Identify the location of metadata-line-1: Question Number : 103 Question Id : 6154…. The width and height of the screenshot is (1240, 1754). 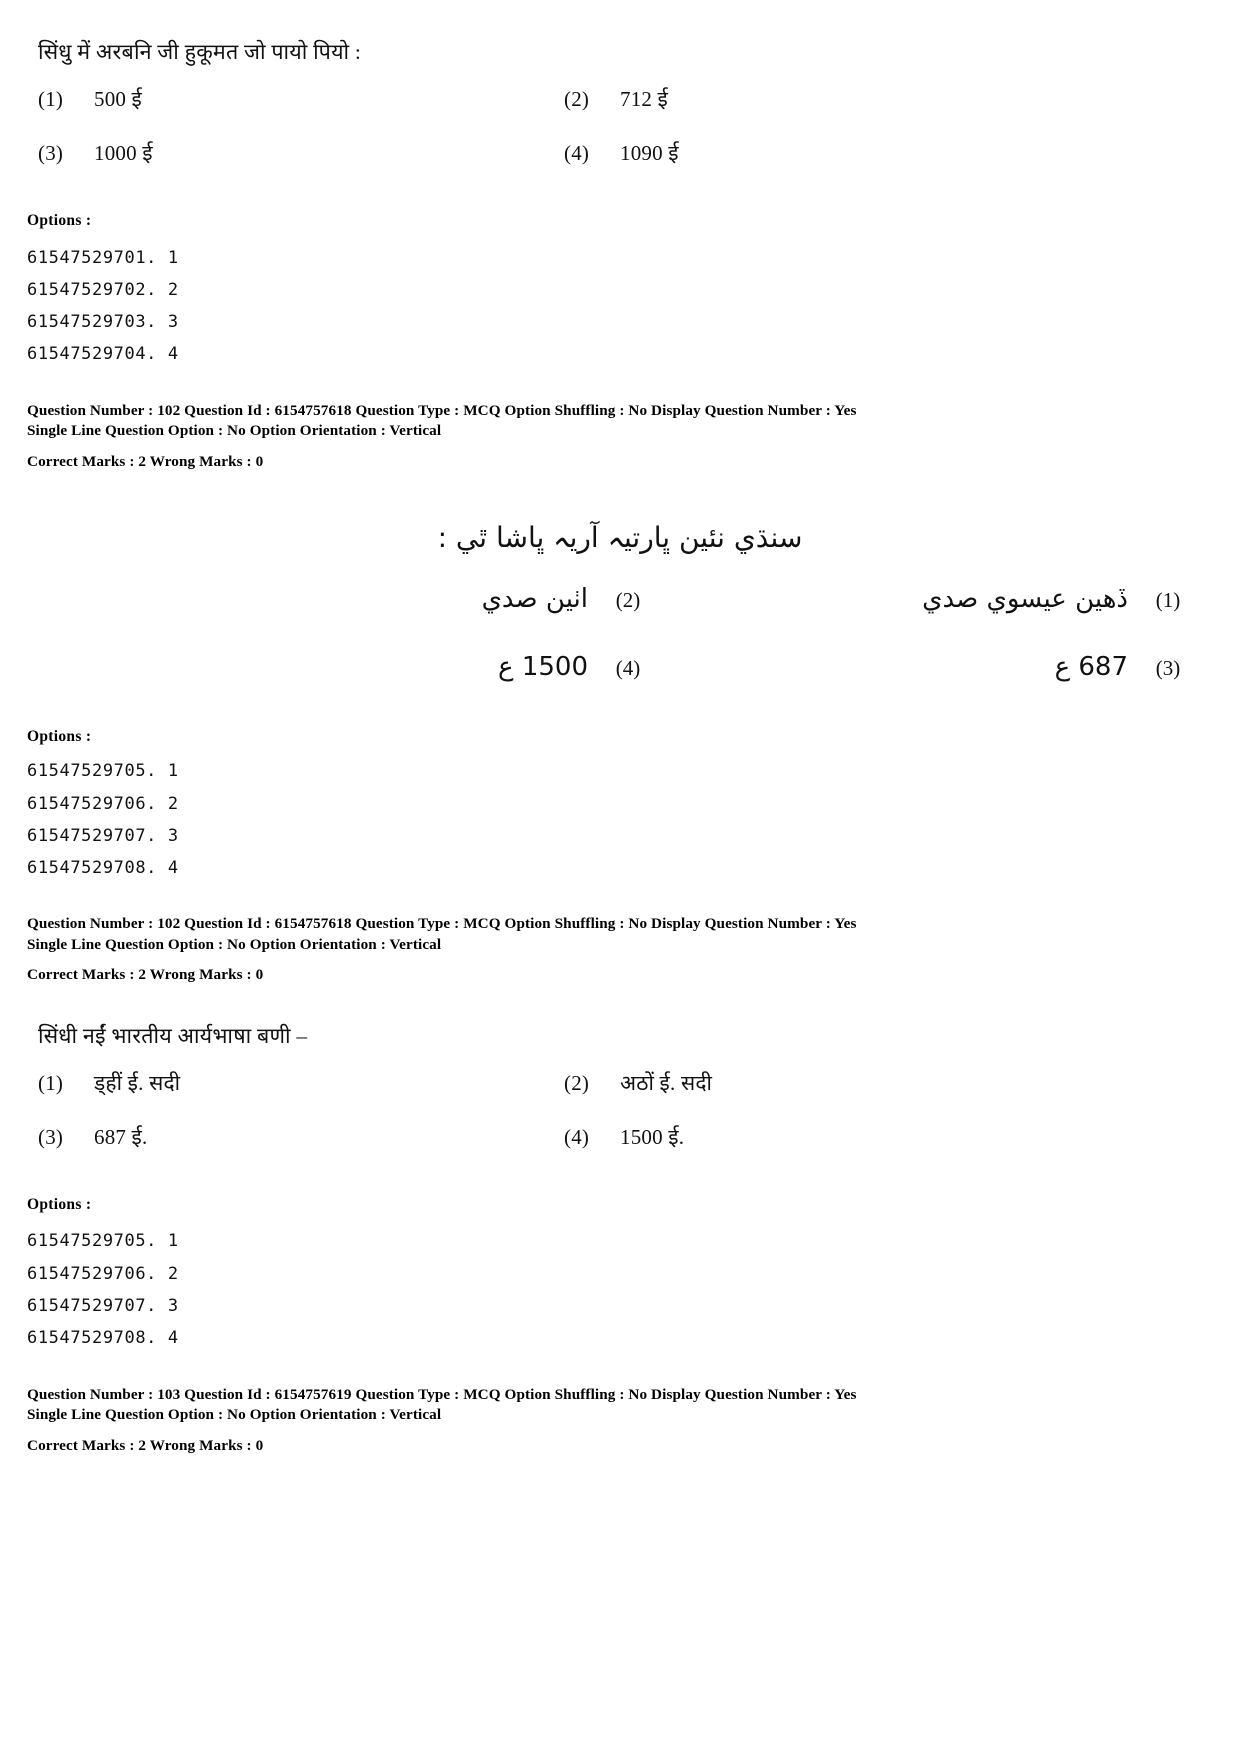
(442, 1394).